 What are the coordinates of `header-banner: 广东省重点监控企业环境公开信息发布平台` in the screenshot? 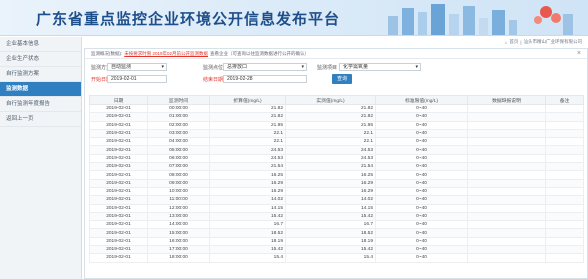 It's located at (294, 18).